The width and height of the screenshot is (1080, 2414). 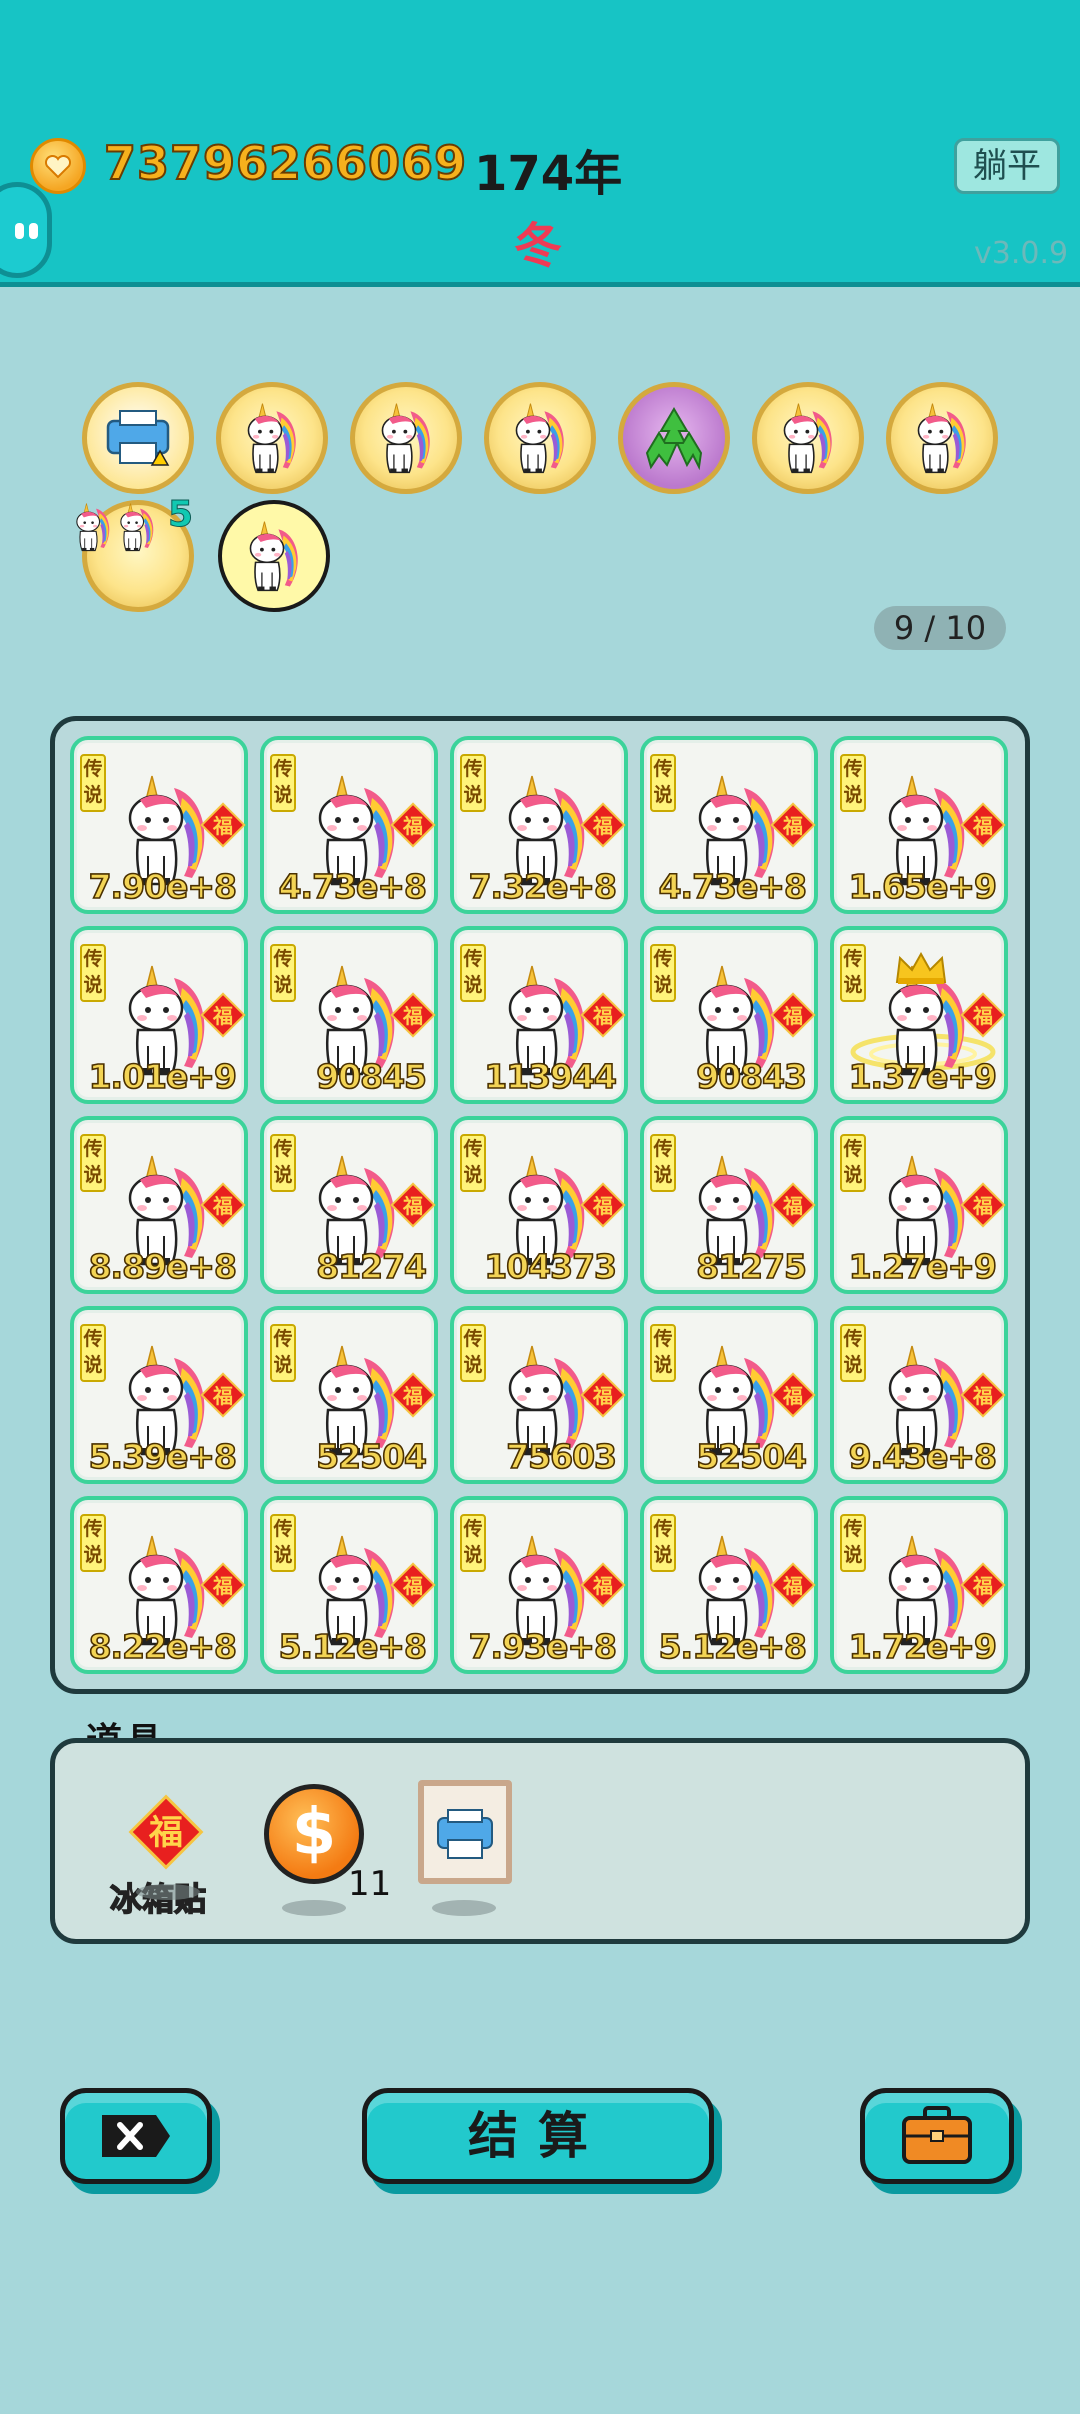 What do you see at coordinates (163, 1076) in the screenshot?
I see `cell-value: 1.01e+9` at bounding box center [163, 1076].